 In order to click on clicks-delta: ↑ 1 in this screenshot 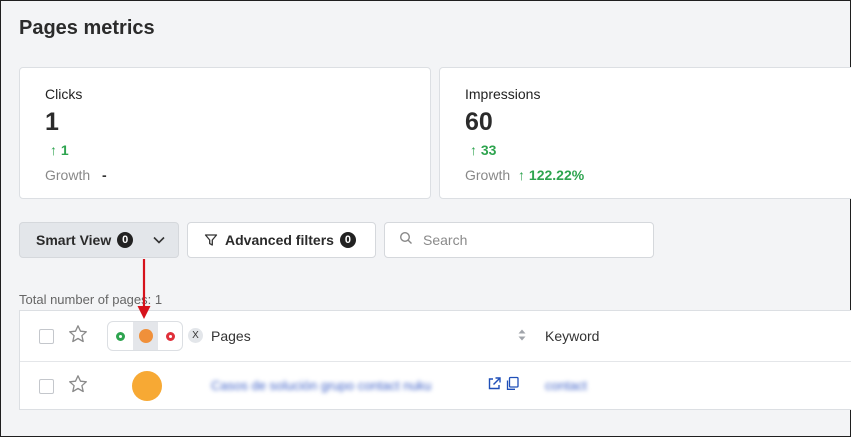, I will do `click(59, 150)`.